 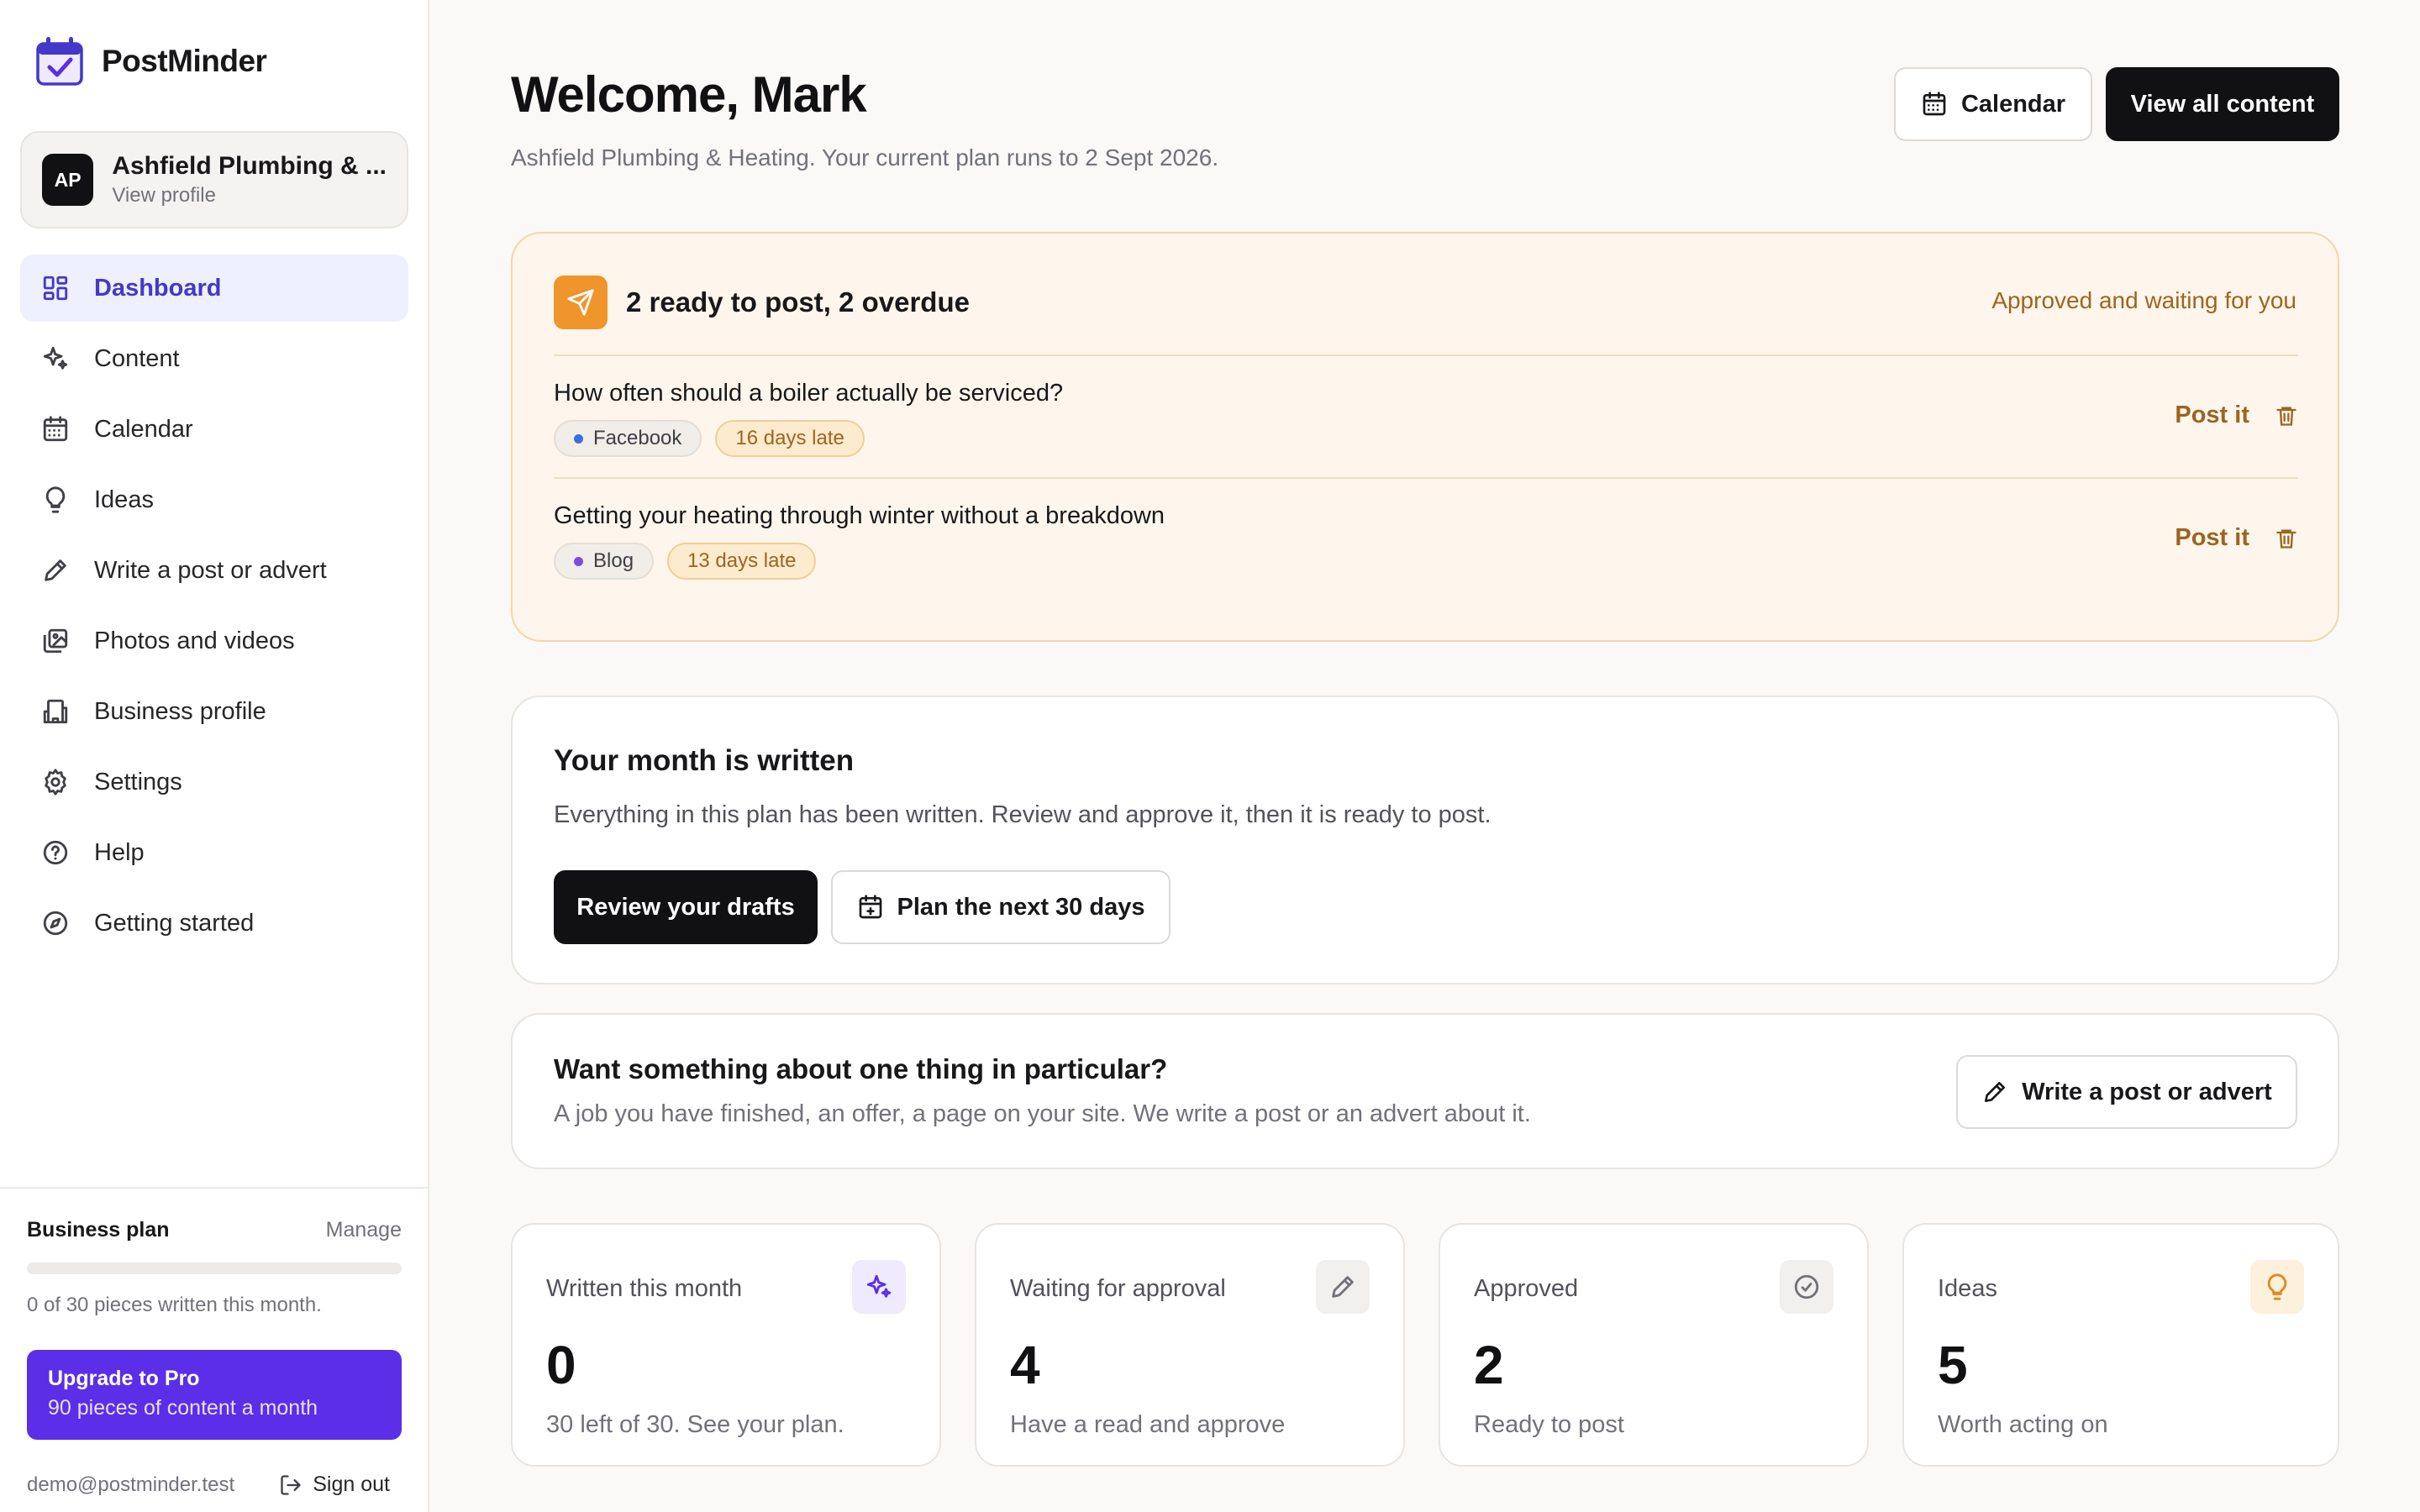 I want to click on stat-label: Approved, so click(x=1527, y=1288).